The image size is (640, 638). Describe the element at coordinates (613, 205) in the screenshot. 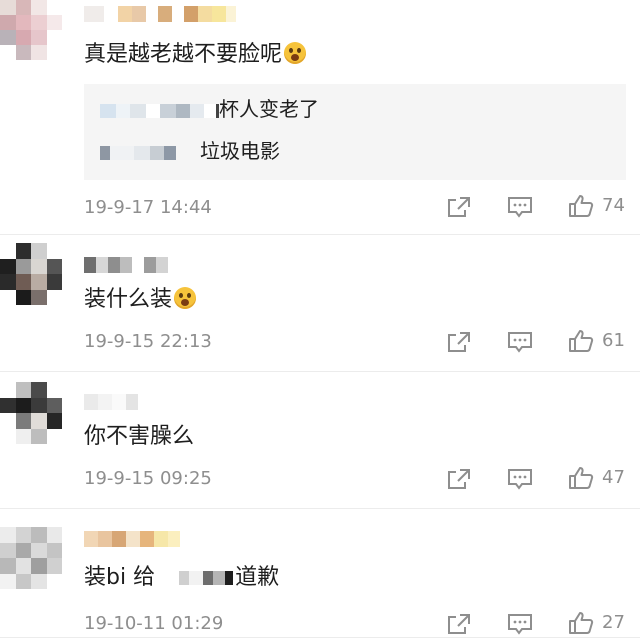

I see `like-count: 74` at that location.